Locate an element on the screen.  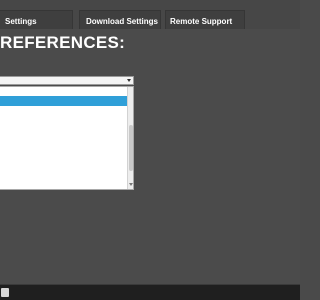
arrow-down-icon is located at coordinates (131, 184).